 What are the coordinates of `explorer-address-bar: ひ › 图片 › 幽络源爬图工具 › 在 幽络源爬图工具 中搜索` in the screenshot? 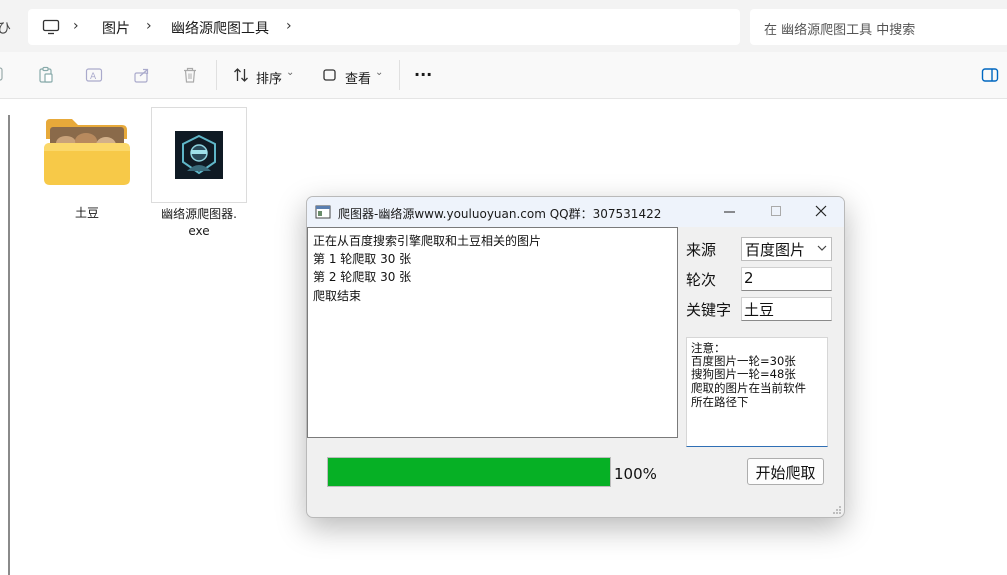 It's located at (503, 26).